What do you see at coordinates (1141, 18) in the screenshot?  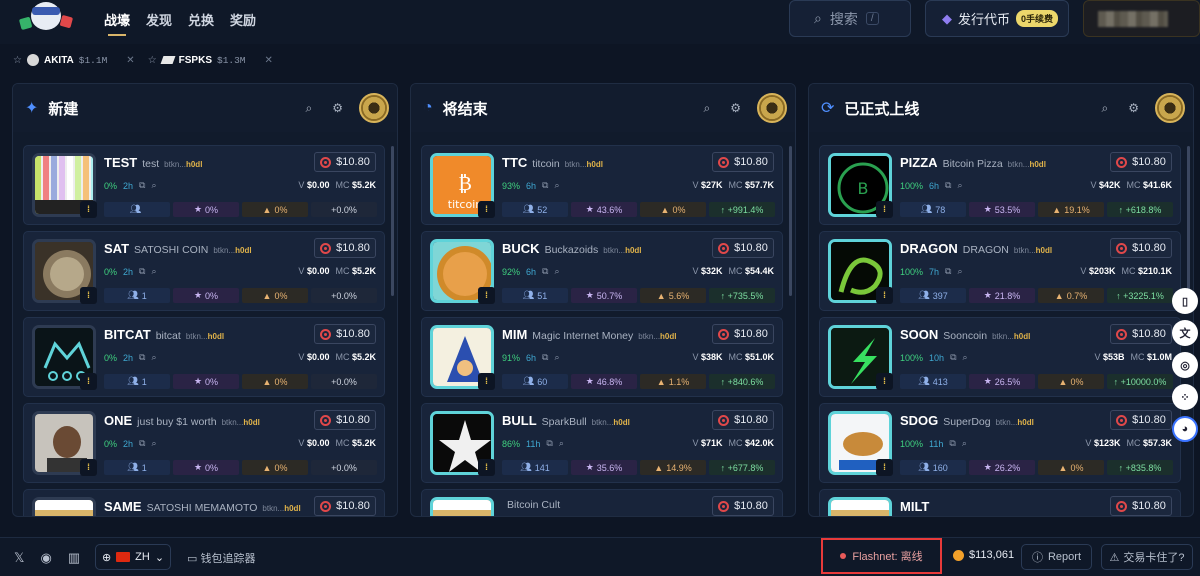 I see `user-account-button` at bounding box center [1141, 18].